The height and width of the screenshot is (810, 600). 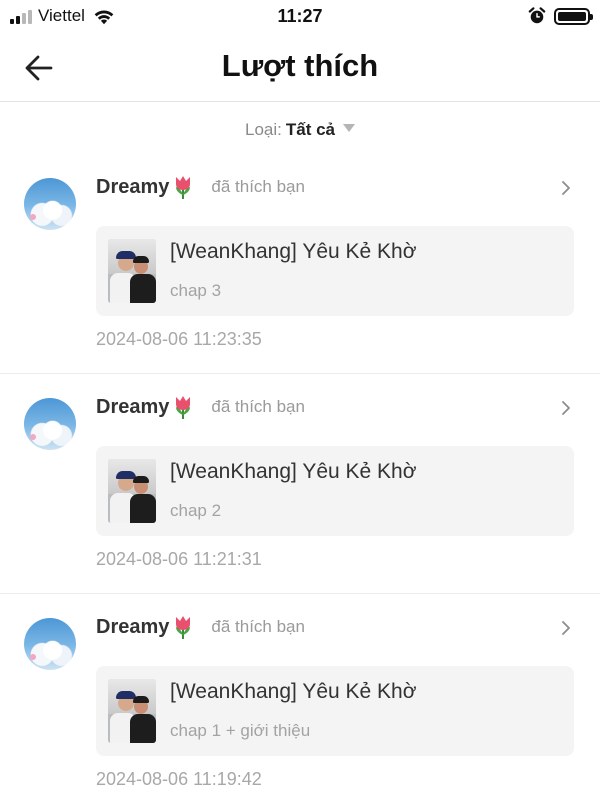 I want to click on comic-card: [WeanKhang] Yêu Kẻ Khờ chap 2, so click(x=335, y=491).